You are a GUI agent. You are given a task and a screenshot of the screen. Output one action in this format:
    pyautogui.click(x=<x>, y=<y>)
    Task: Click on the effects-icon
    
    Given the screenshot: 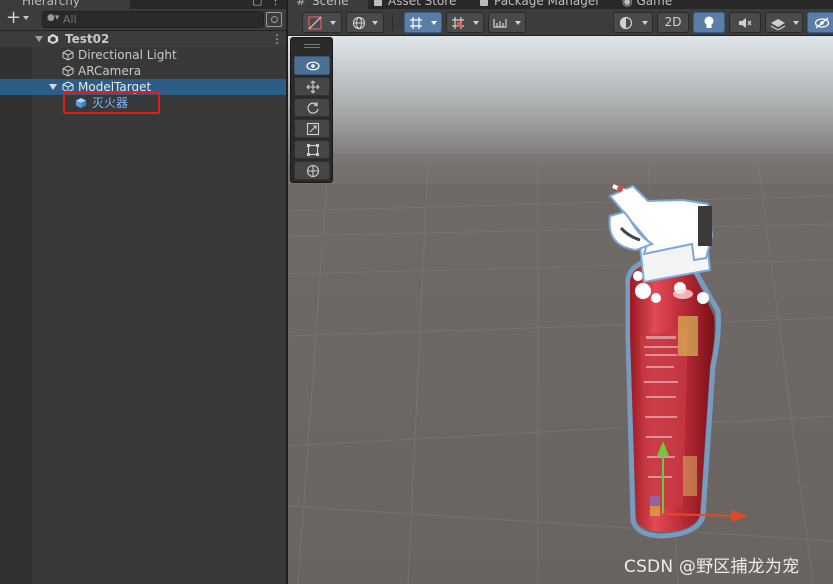 What is the action you would take?
    pyautogui.click(x=778, y=24)
    